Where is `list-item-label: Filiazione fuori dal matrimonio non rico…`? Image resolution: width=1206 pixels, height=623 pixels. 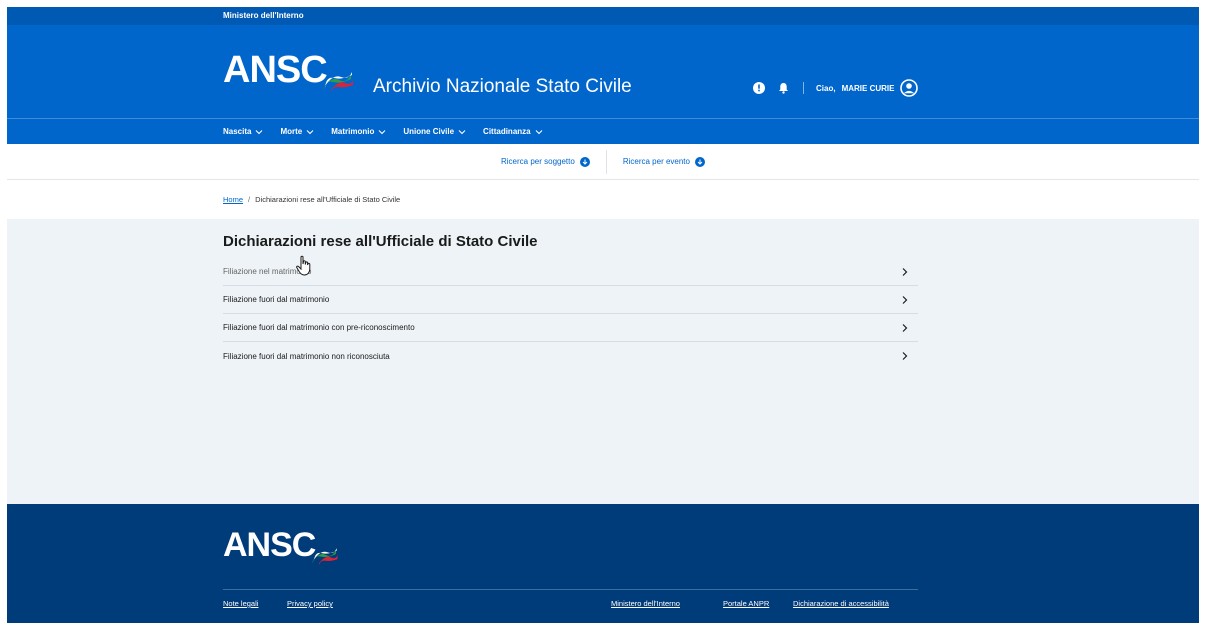
list-item-label: Filiazione fuori dal matrimonio non rico… is located at coordinates (306, 356).